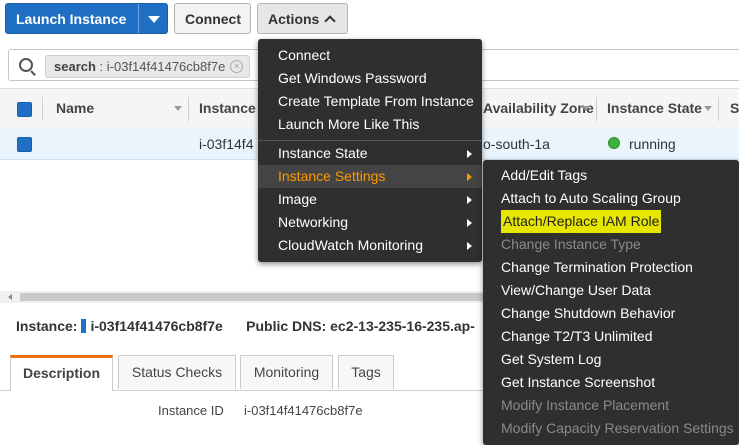 The width and height of the screenshot is (739, 445). I want to click on tab-tags: Tags, so click(366, 372).